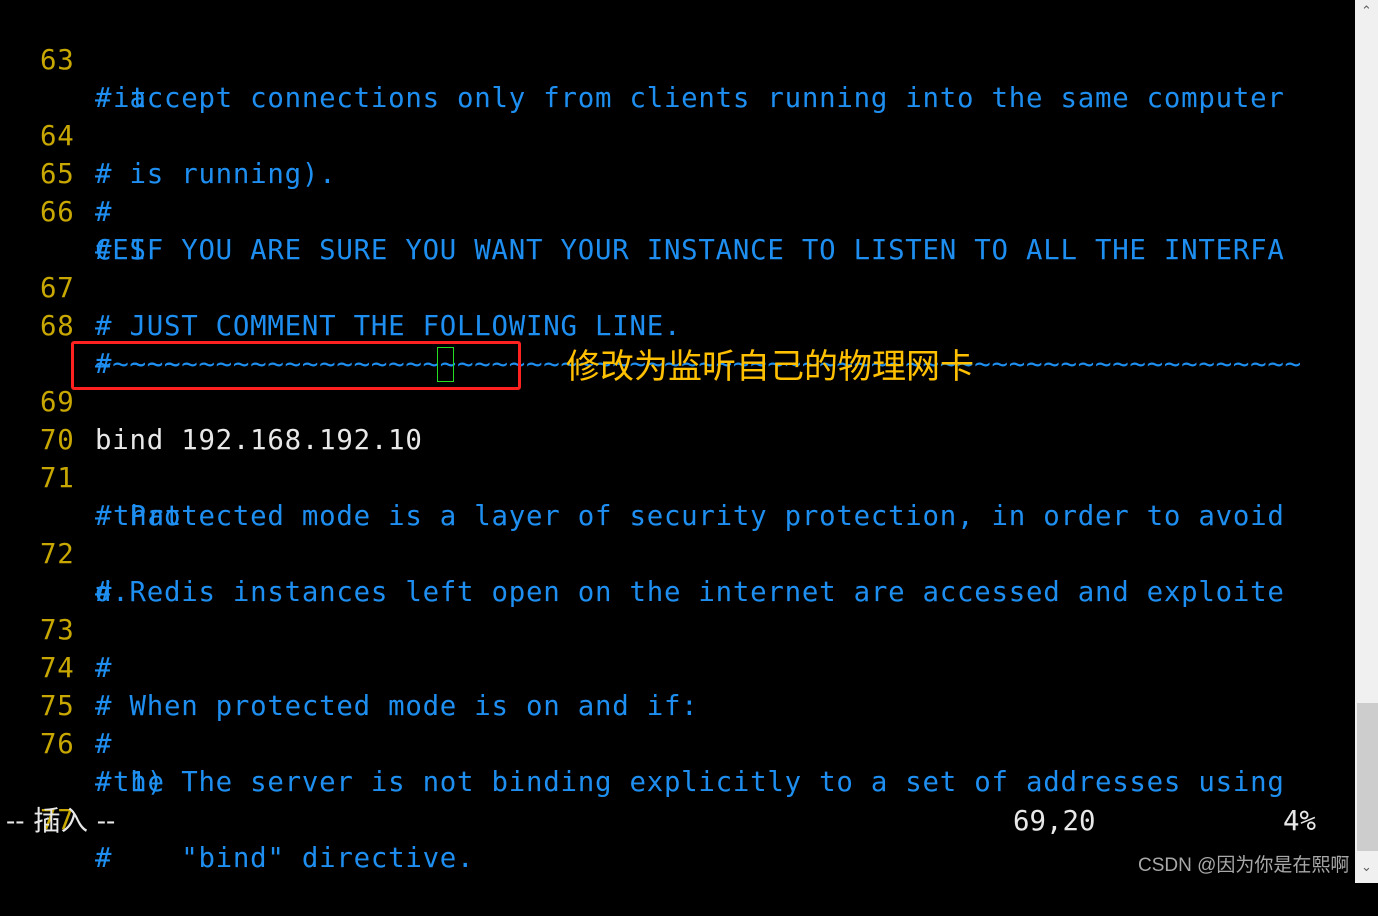  What do you see at coordinates (55, 173) in the screenshot?
I see `code-line-65: 65 #` at bounding box center [55, 173].